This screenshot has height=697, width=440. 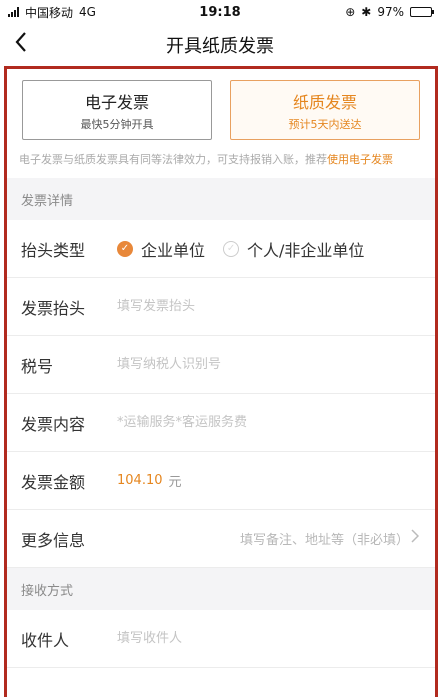 I want to click on status-left: 中国移动 4G, so click(x=52, y=12).